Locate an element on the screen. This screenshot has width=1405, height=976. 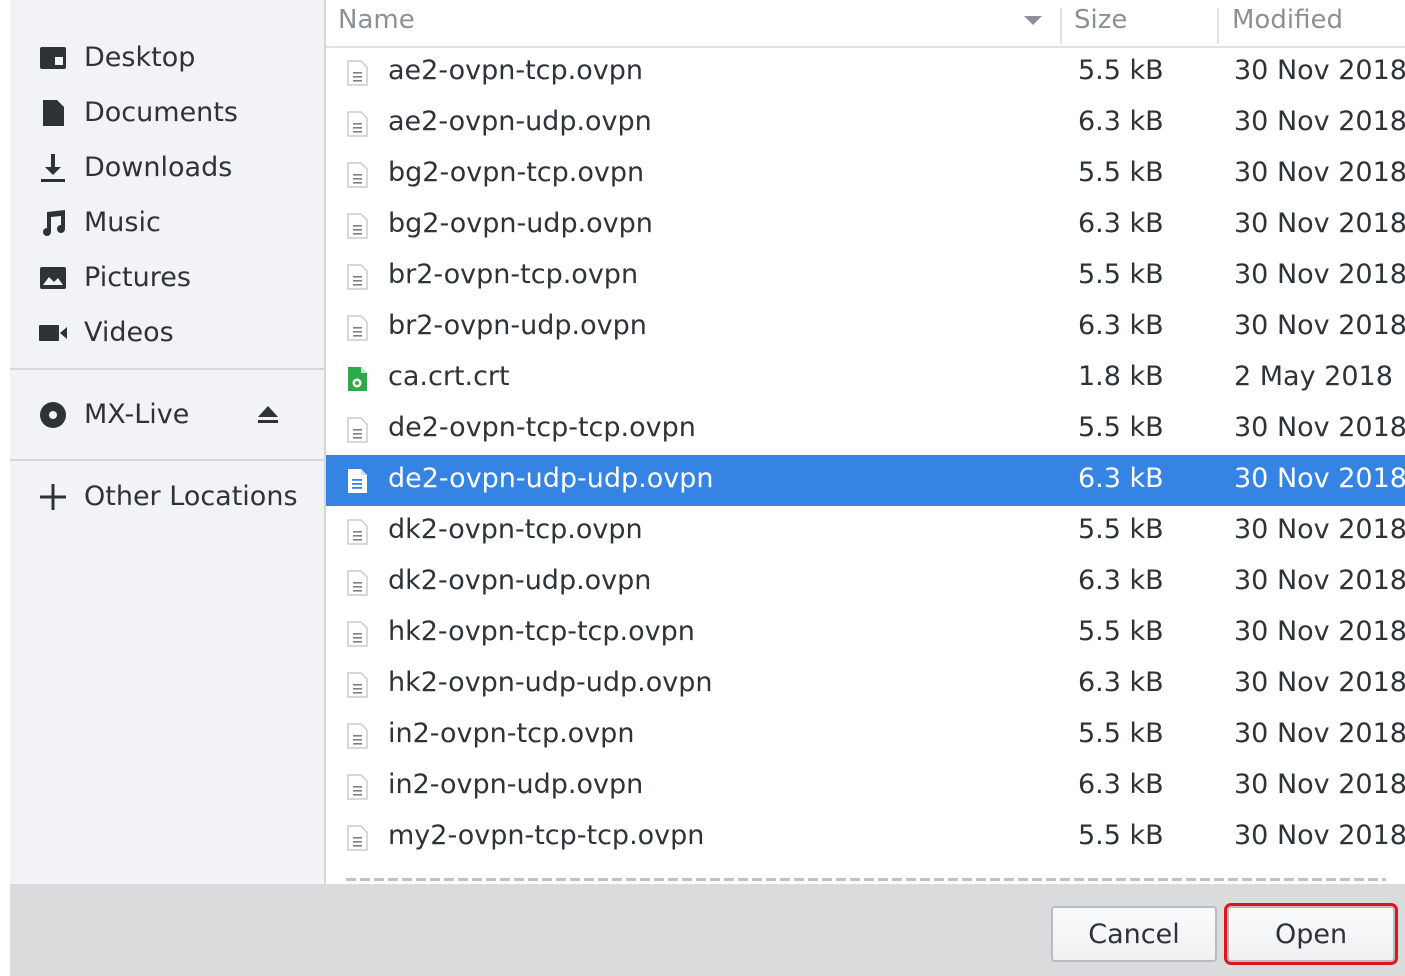
sidebar-item-label: MX-Live is located at coordinates (137, 414).